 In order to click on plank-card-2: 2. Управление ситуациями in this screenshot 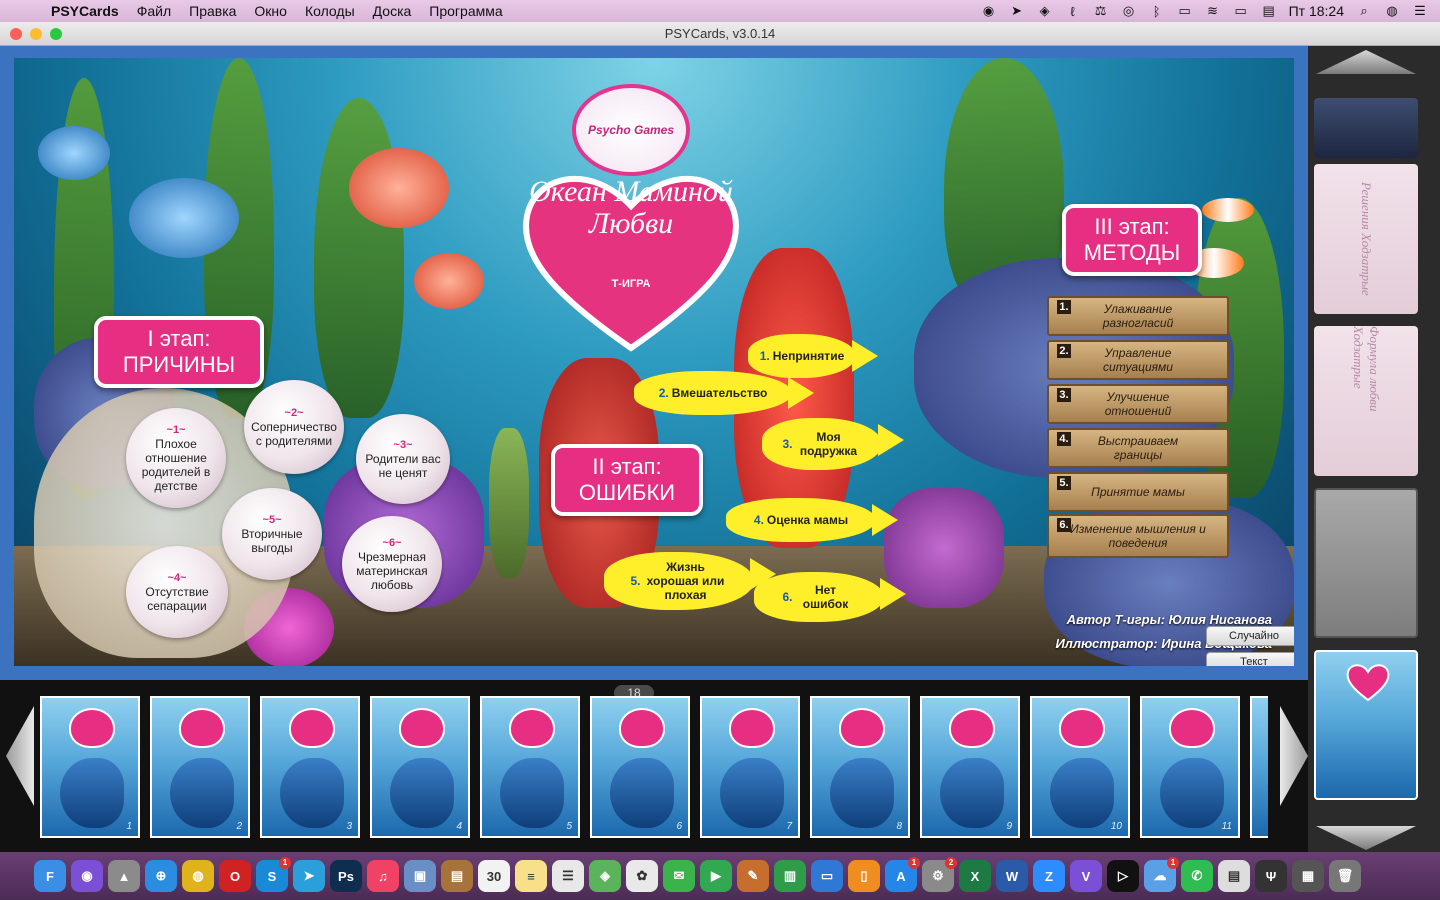, I will do `click(1138, 360)`.